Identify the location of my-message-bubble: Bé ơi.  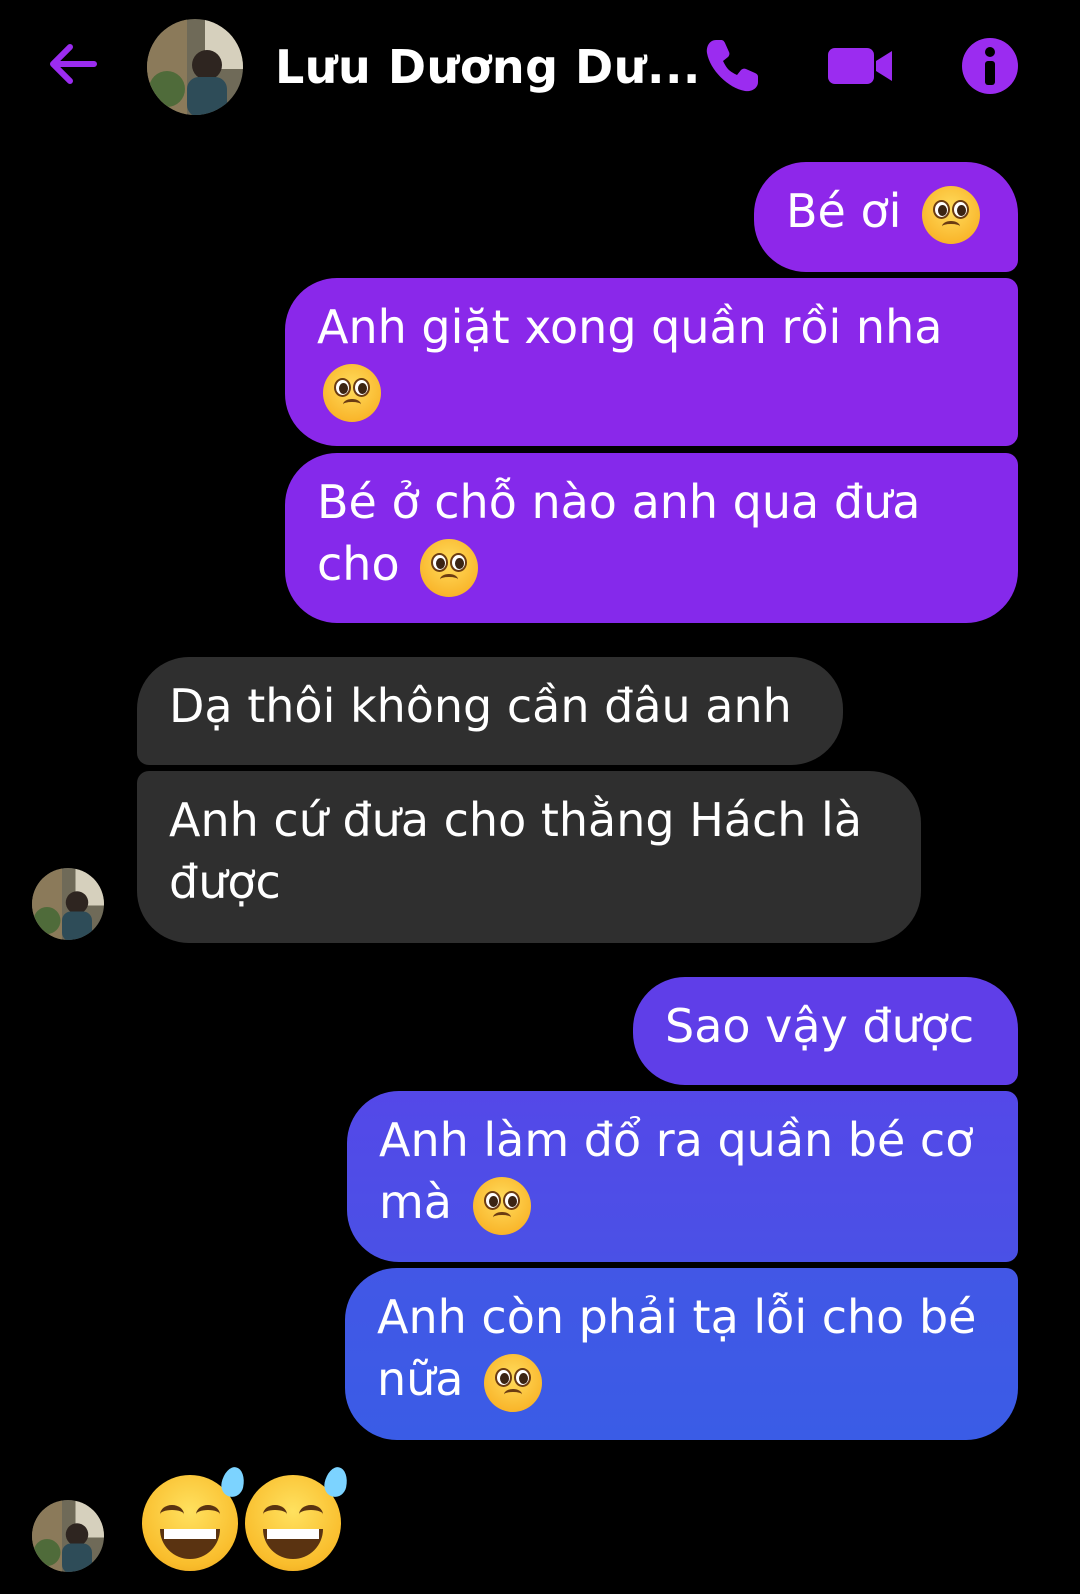
(886, 217).